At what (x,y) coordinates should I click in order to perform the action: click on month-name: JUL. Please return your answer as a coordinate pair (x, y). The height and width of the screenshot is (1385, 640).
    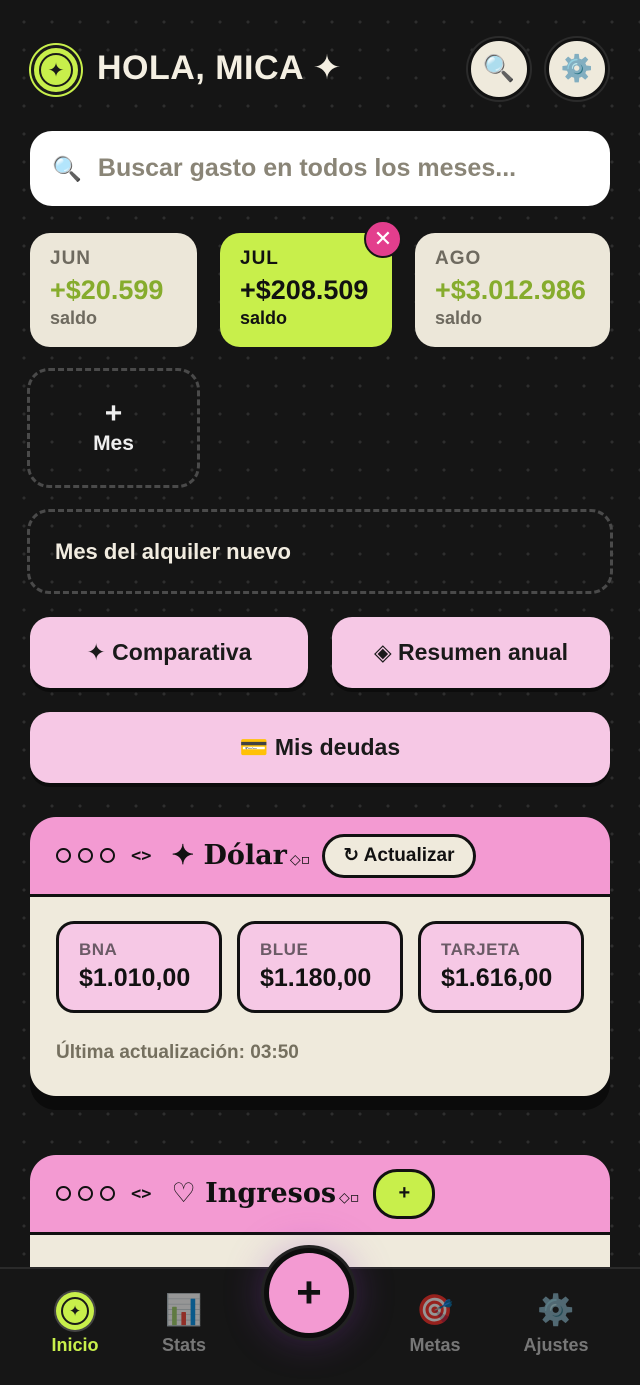
    Looking at the image, I should click on (259, 258).